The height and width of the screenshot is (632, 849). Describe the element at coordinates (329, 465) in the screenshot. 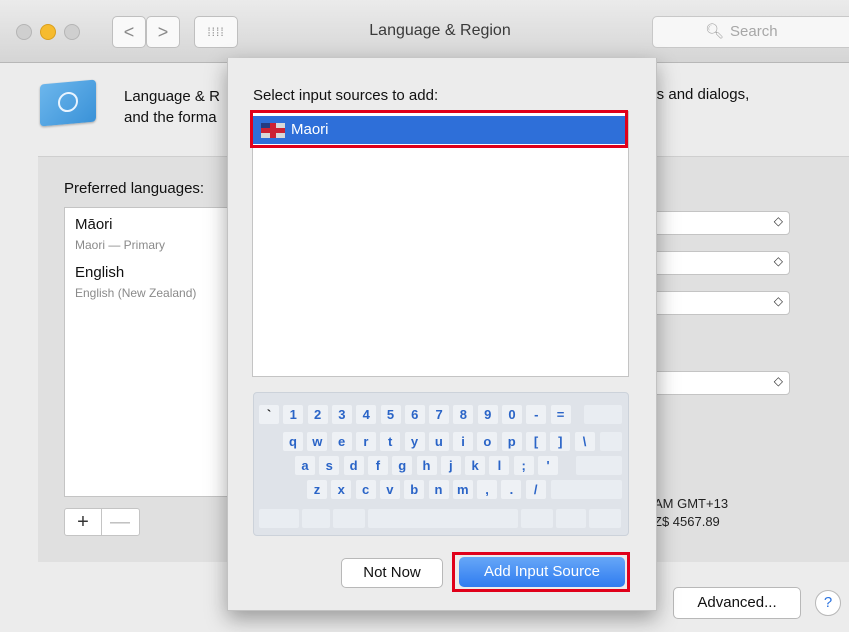

I see `keyboard-key: s` at that location.